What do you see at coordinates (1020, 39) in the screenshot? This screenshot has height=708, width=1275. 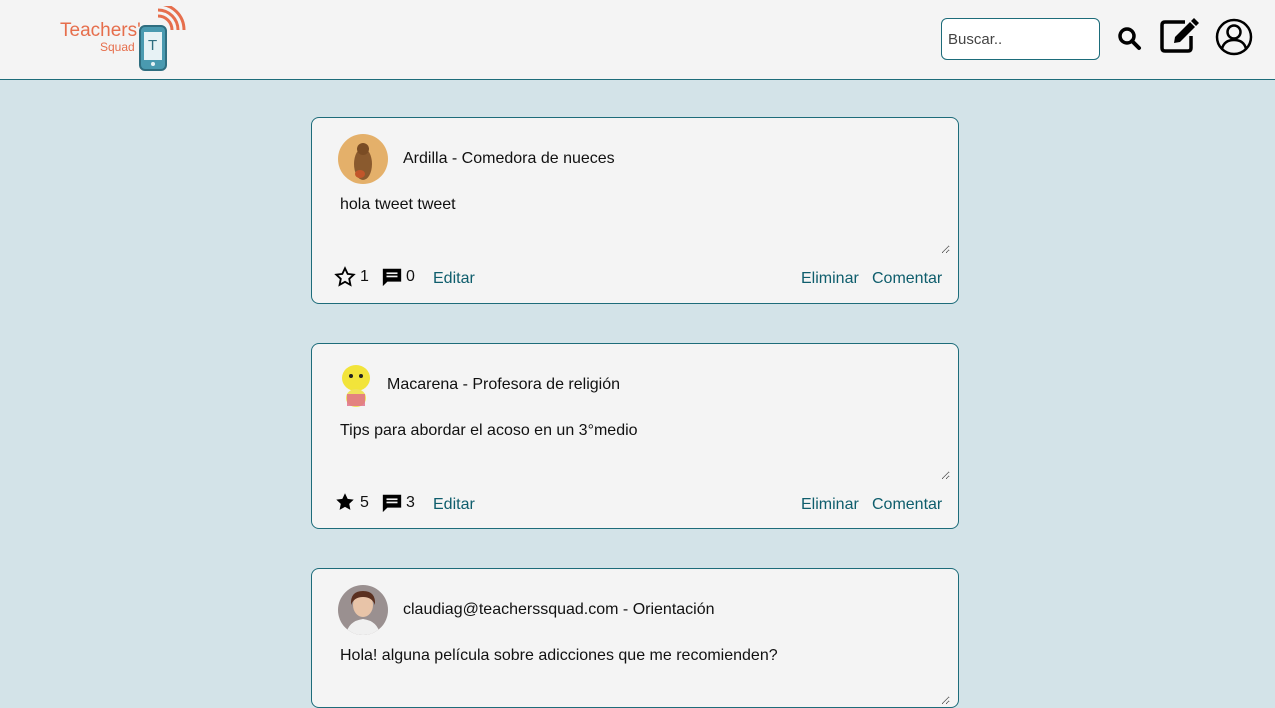 I see `search-input` at bounding box center [1020, 39].